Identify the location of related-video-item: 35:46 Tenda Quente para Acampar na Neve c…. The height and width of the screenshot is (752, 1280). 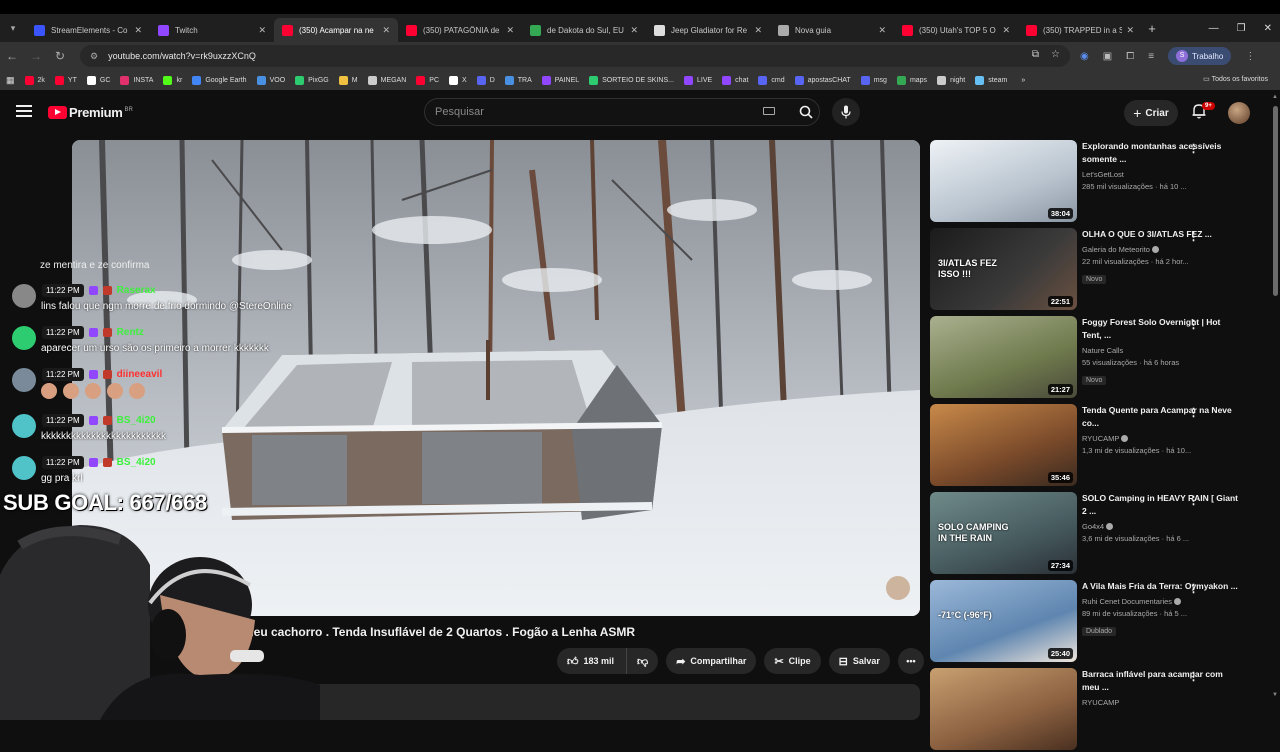
(1097, 446).